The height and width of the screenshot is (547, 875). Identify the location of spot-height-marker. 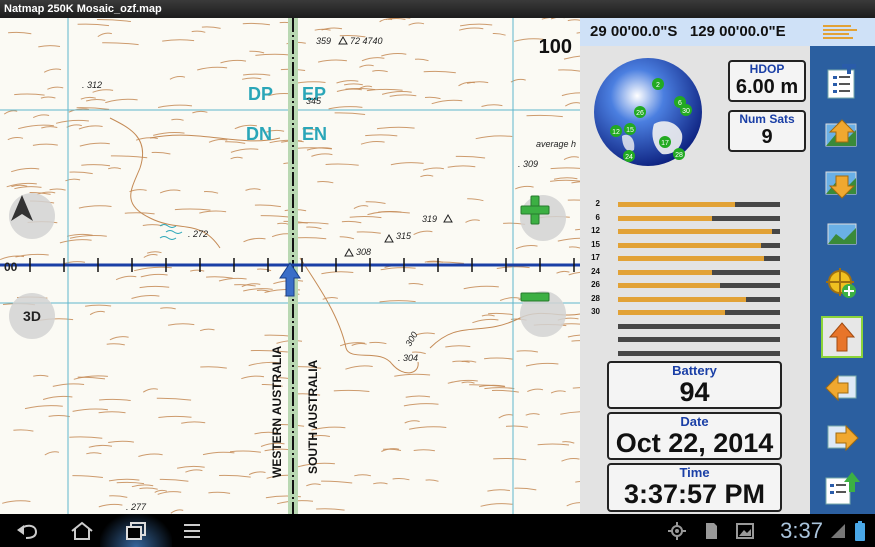
(448, 218).